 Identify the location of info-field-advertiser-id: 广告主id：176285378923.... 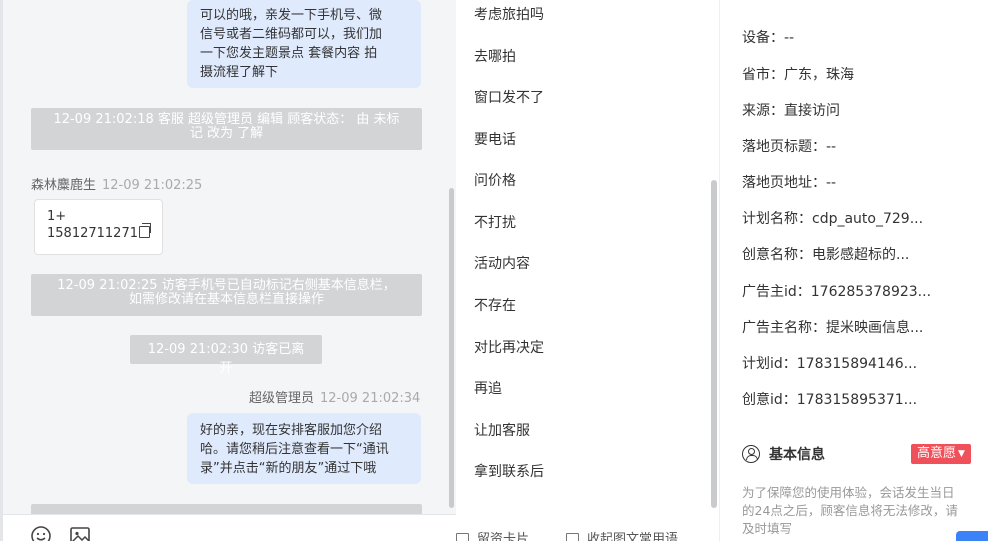
(837, 292).